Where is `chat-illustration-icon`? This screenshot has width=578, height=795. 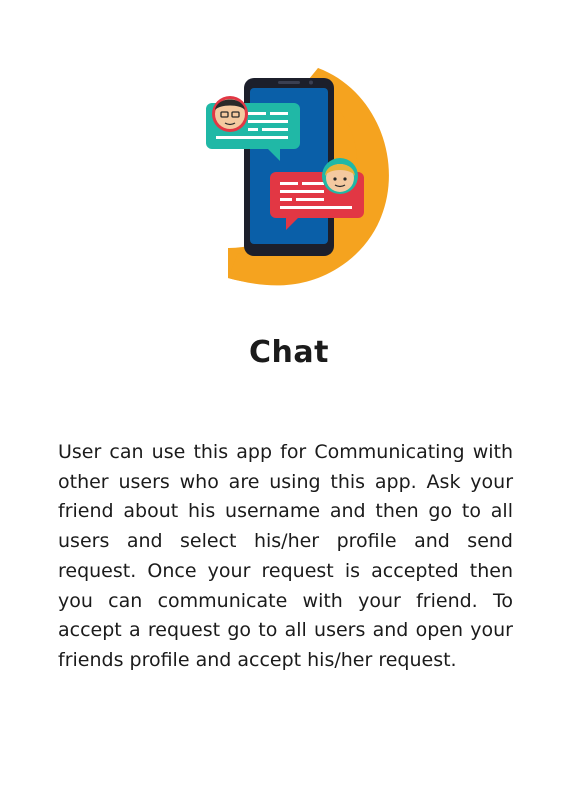
chat-illustration-icon is located at coordinates (288, 168).